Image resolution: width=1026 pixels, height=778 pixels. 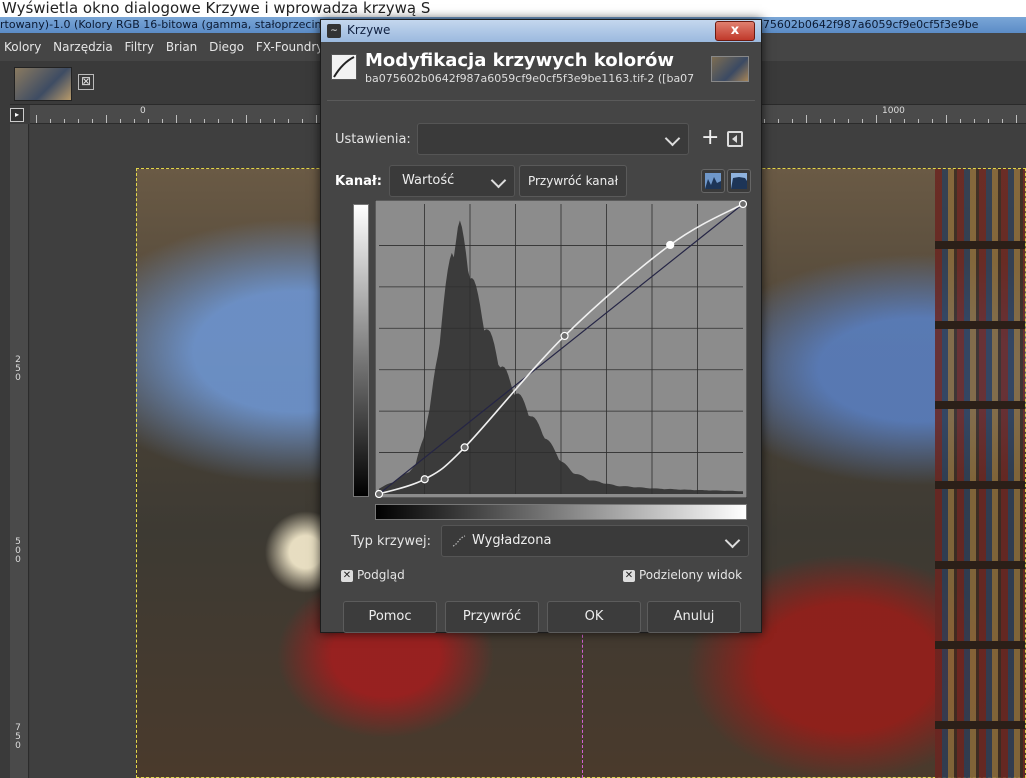 What do you see at coordinates (18, 737) in the screenshot?
I see `ruler-label-750: 7 5 0` at bounding box center [18, 737].